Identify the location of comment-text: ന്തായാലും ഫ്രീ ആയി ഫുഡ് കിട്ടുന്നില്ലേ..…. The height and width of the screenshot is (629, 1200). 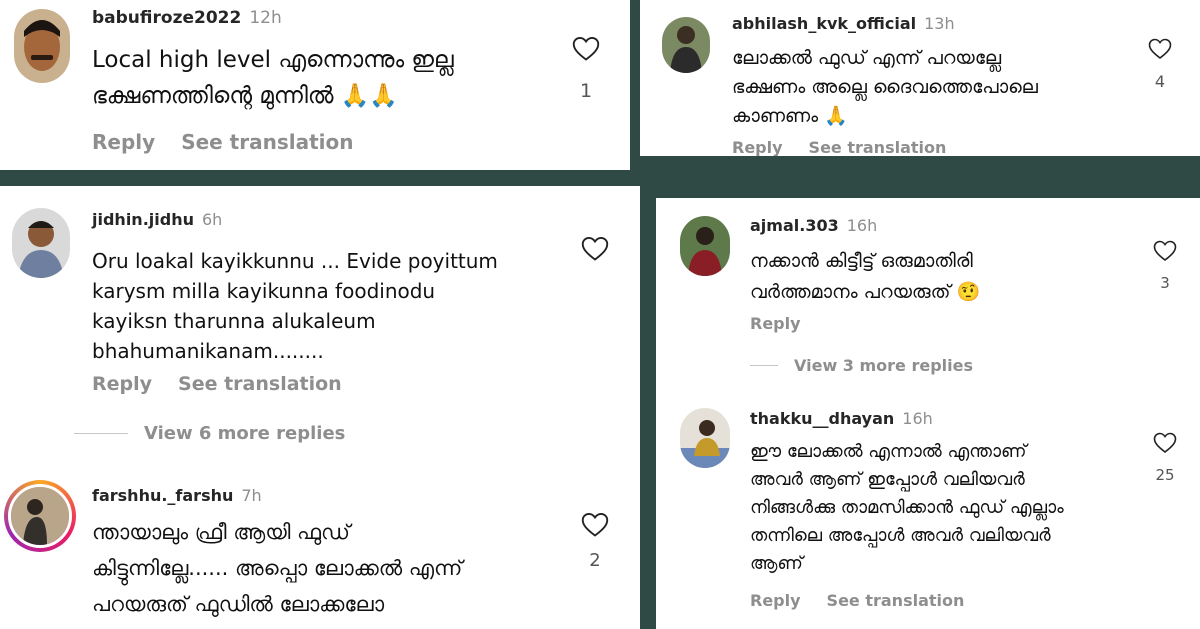
(277, 568).